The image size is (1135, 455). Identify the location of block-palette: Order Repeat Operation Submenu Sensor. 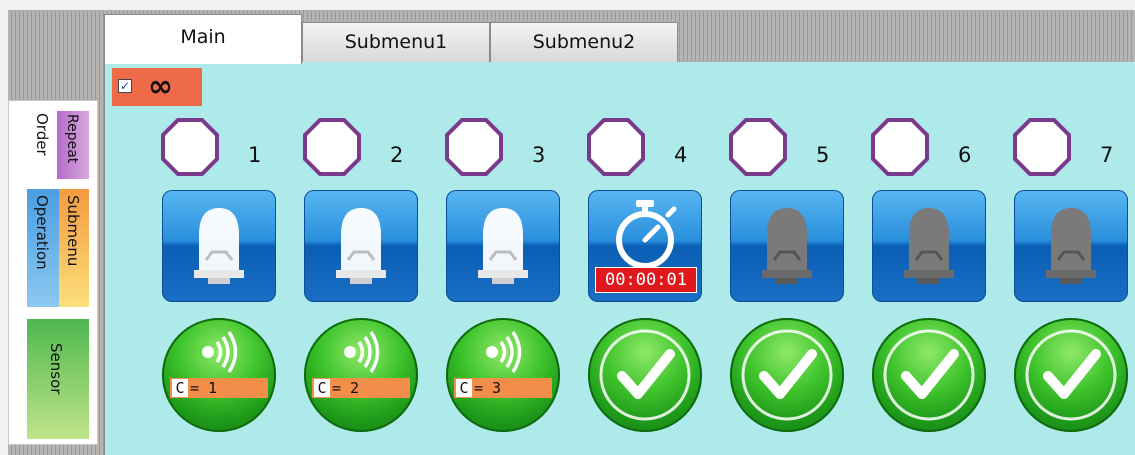
(53, 272).